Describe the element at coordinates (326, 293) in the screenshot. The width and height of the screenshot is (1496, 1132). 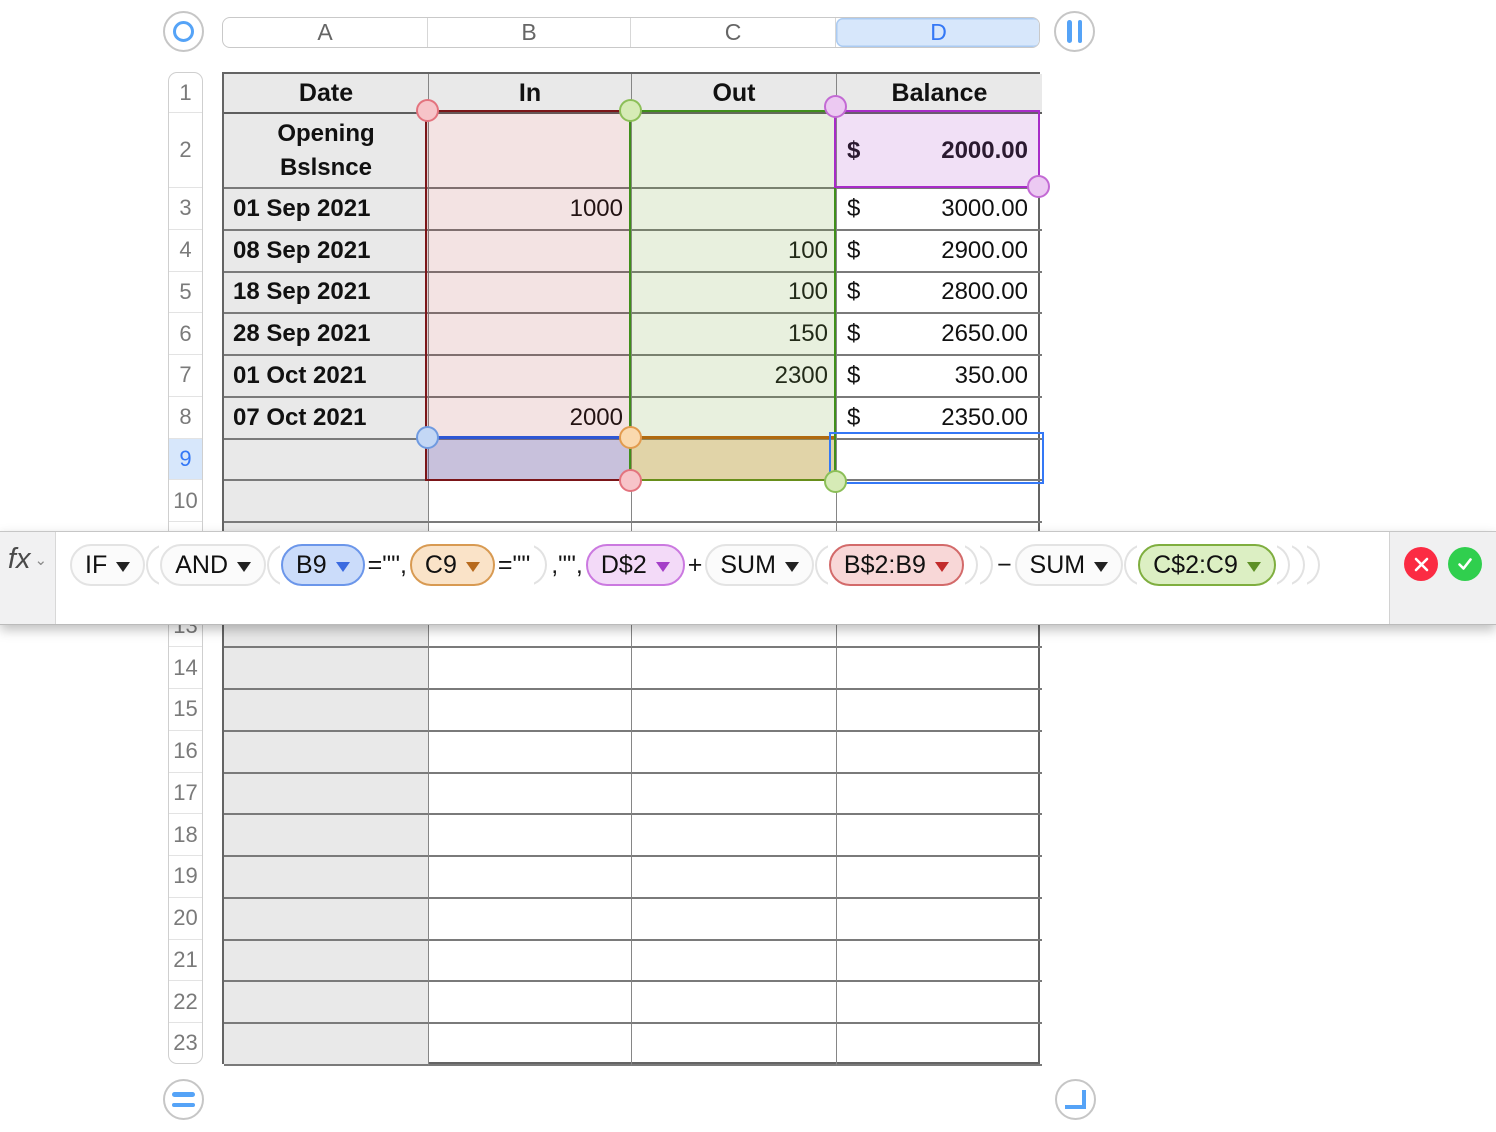
I see `cell-A5: 18 Sep 2021` at that location.